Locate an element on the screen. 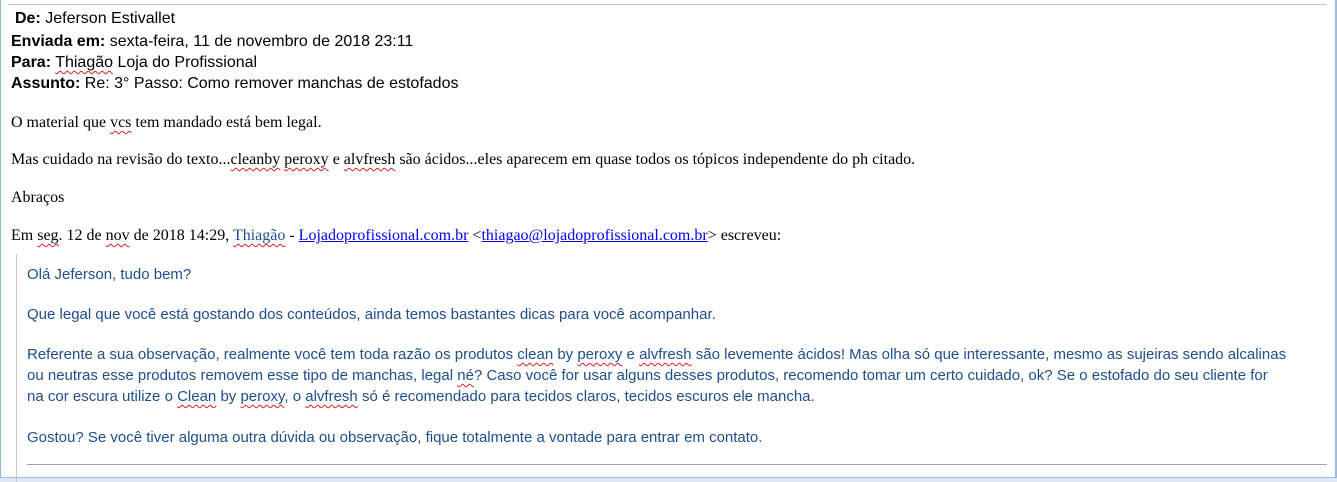 This screenshot has width=1337, height=482. body-text: < is located at coordinates (475, 235).